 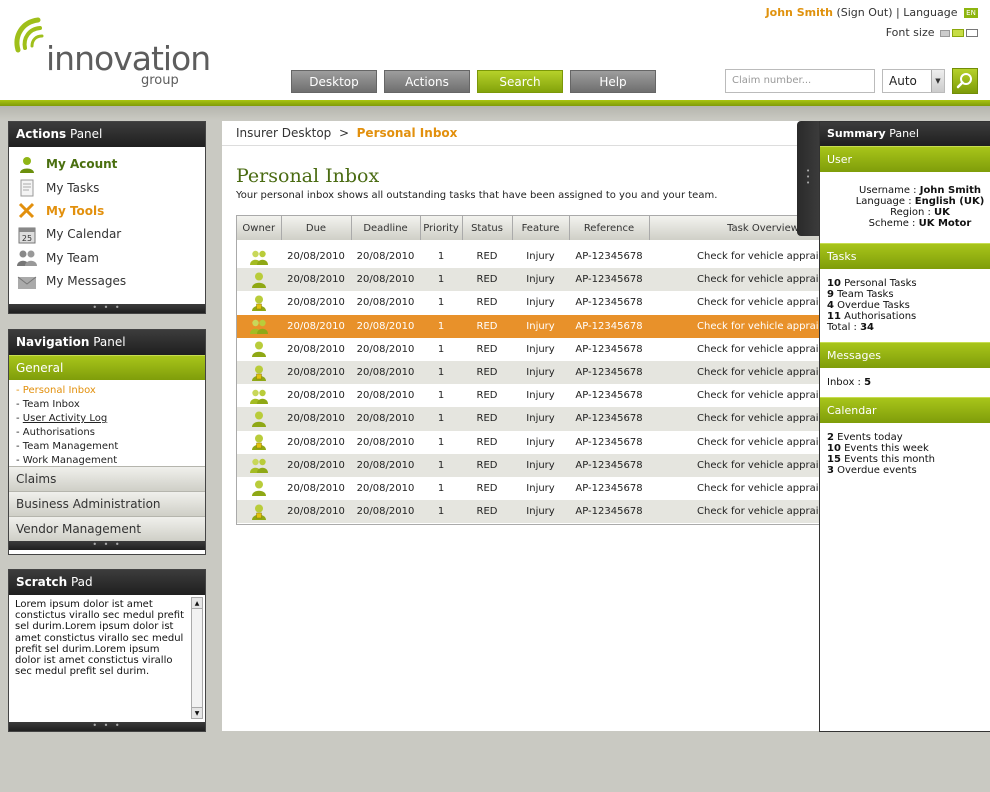 What do you see at coordinates (613, 81) in the screenshot?
I see `nav-tab-help: Help` at bounding box center [613, 81].